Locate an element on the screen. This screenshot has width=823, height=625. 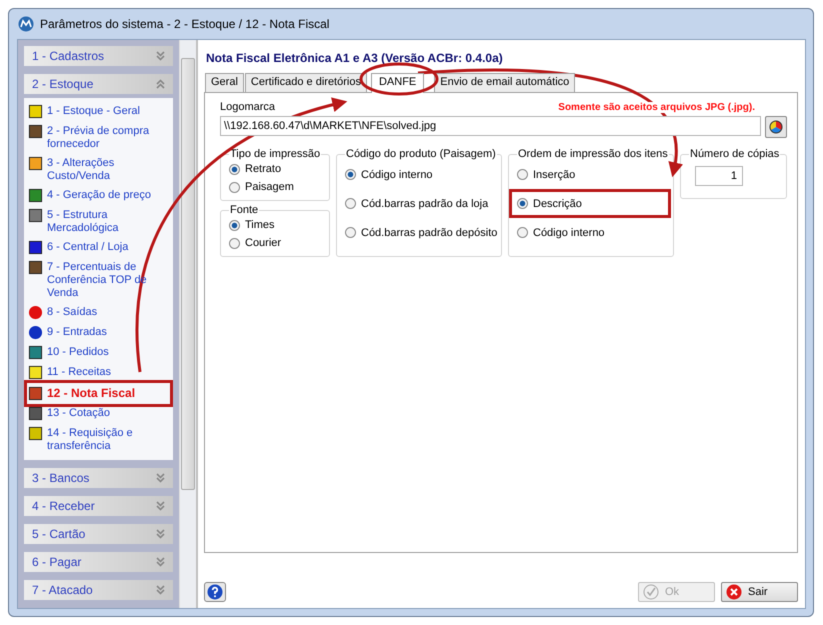
sidebar-item: 9 - Entradas is located at coordinates (100, 333).